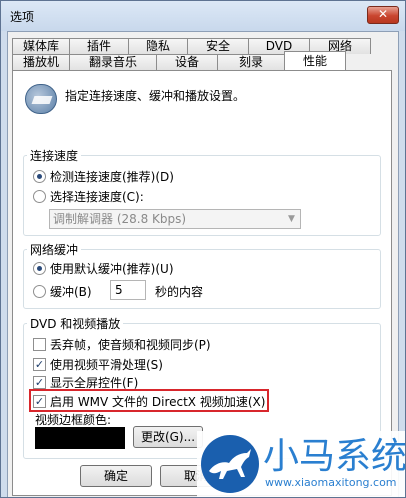  Describe the element at coordinates (41, 62) in the screenshot. I see `tab-player: 播放机` at that location.